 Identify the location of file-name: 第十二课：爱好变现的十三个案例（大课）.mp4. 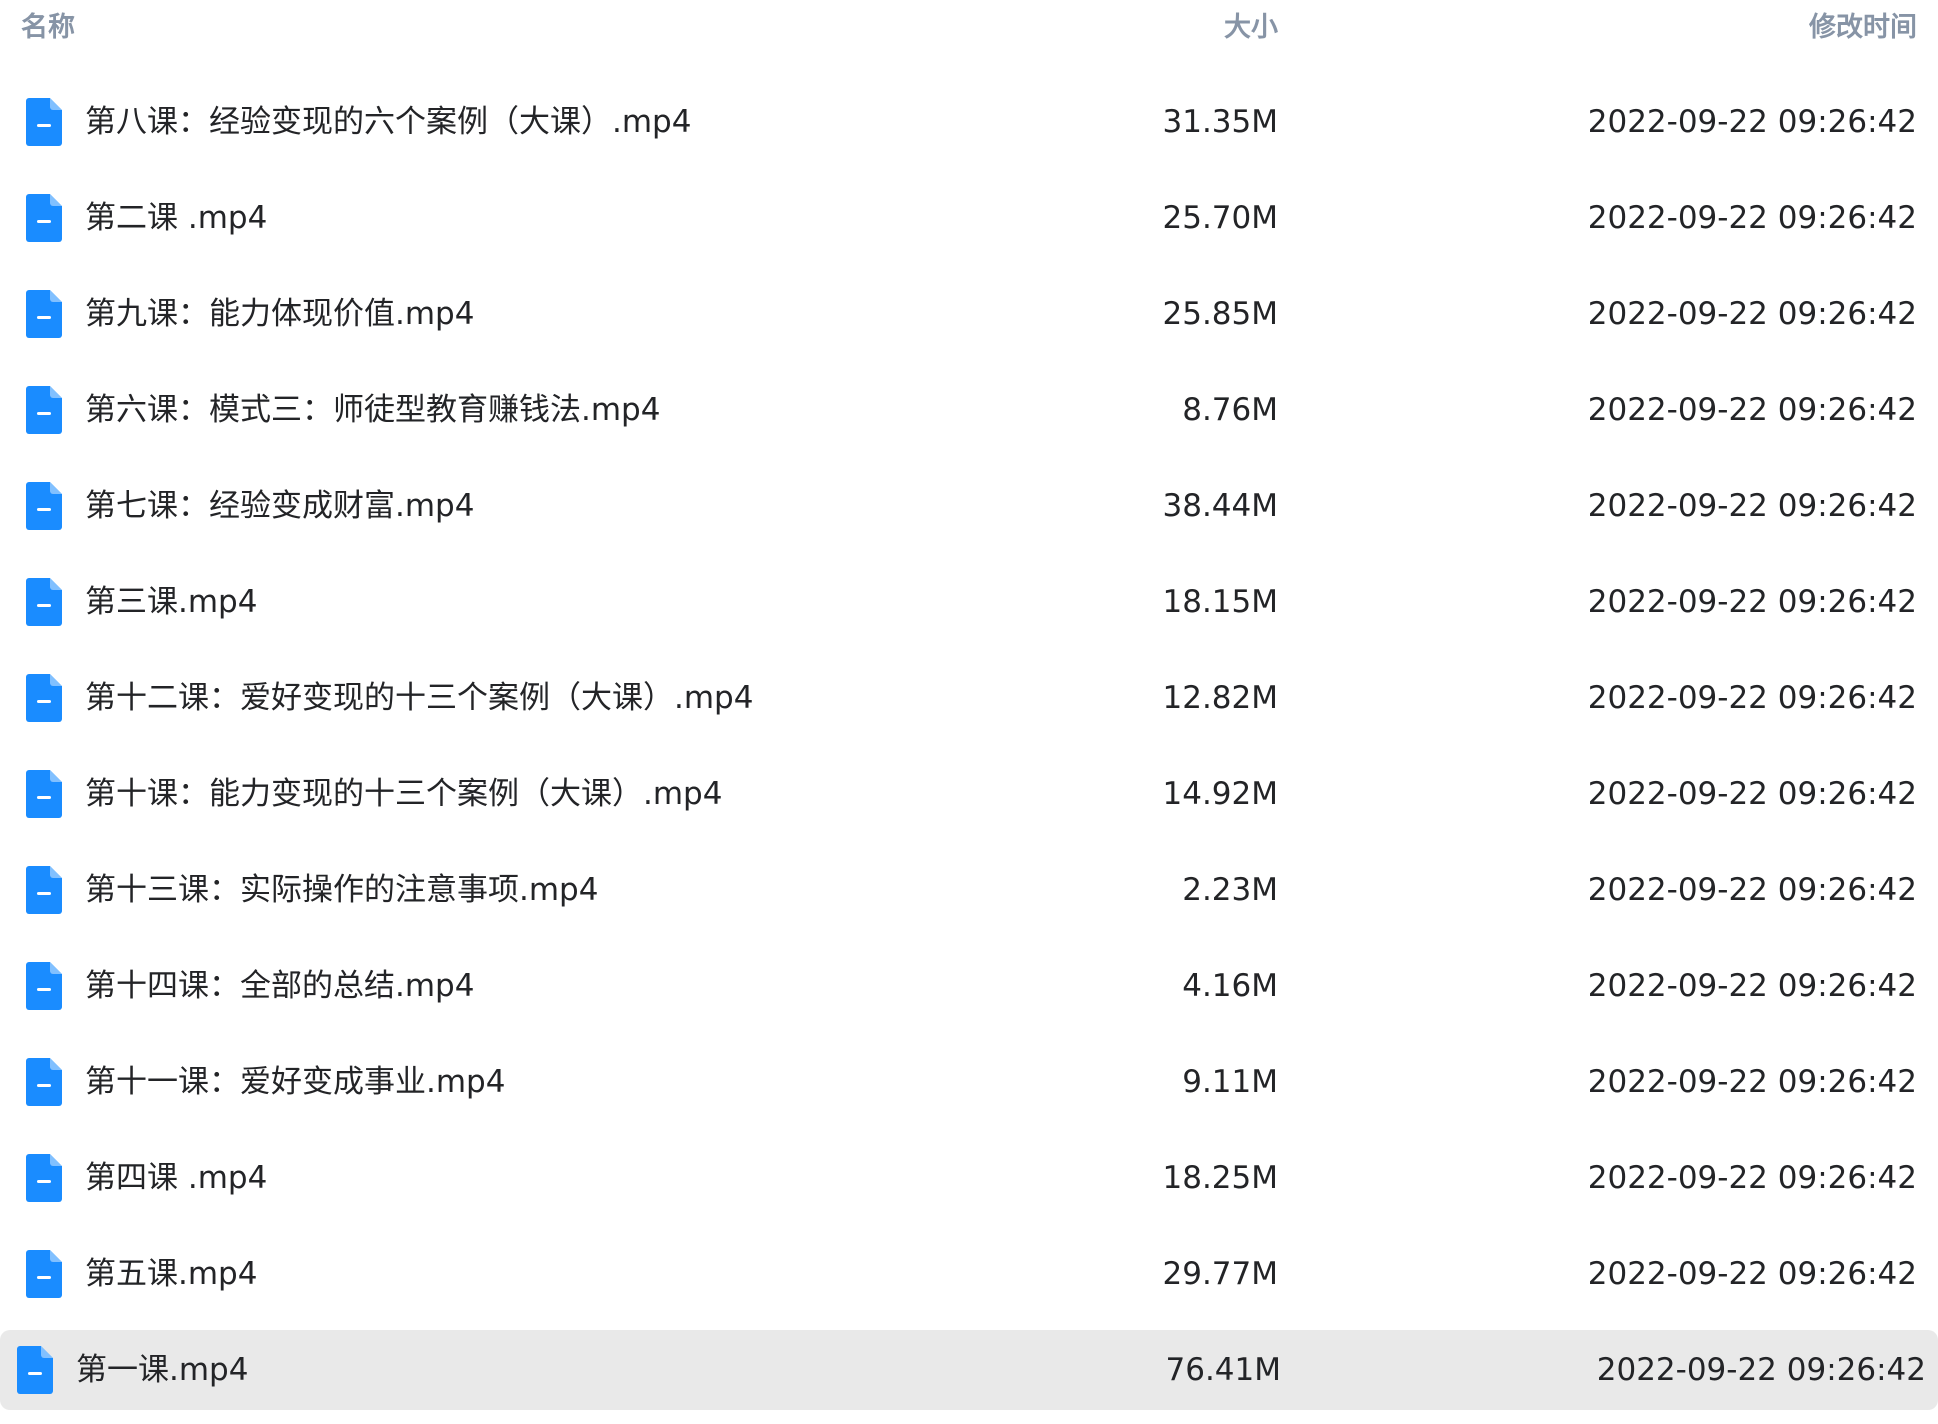
(419, 698).